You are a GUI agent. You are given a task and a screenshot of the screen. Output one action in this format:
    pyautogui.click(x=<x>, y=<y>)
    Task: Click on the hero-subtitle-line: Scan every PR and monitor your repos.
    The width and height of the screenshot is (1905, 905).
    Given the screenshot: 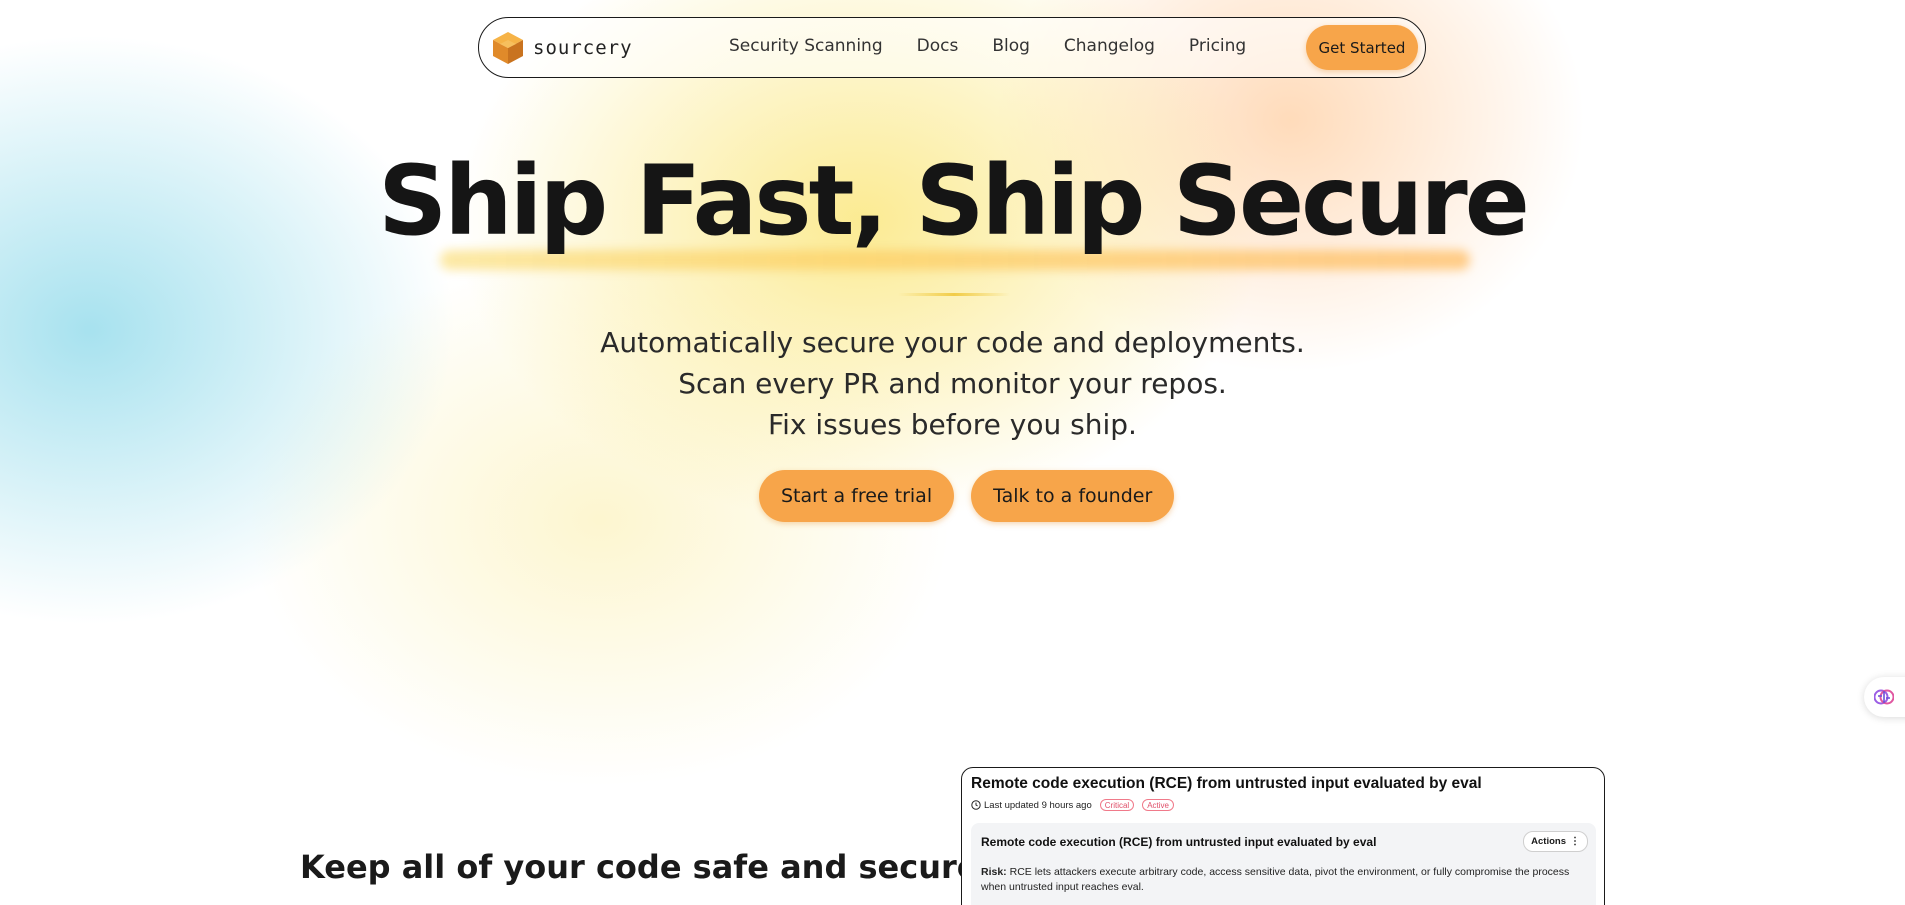 What is the action you would take?
    pyautogui.click(x=952, y=383)
    